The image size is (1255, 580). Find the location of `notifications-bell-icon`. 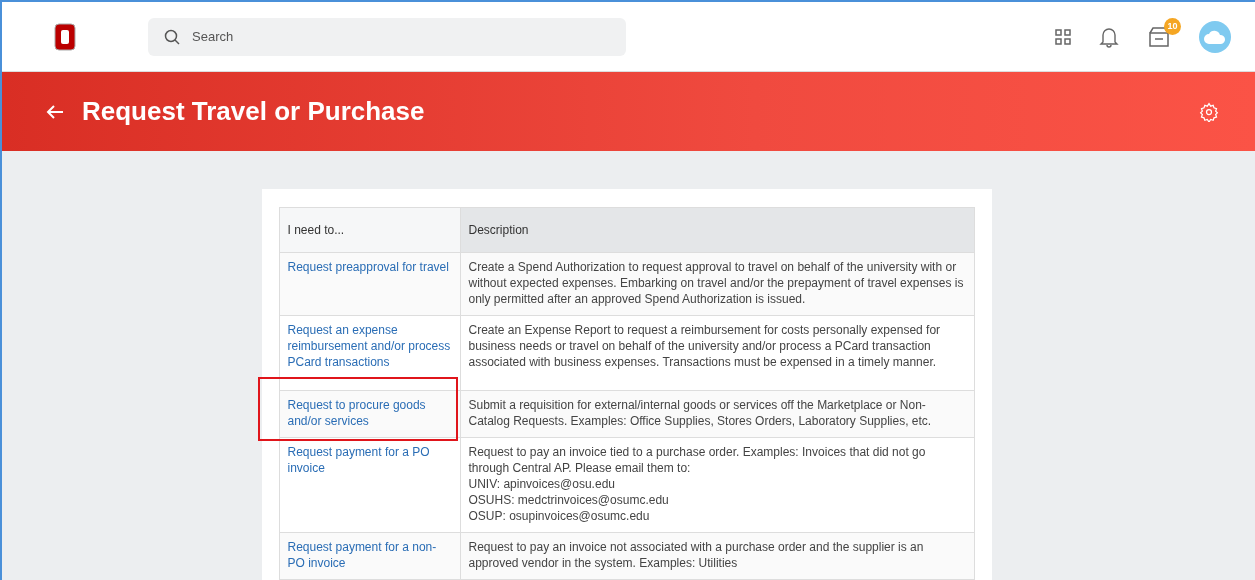

notifications-bell-icon is located at coordinates (1109, 36).